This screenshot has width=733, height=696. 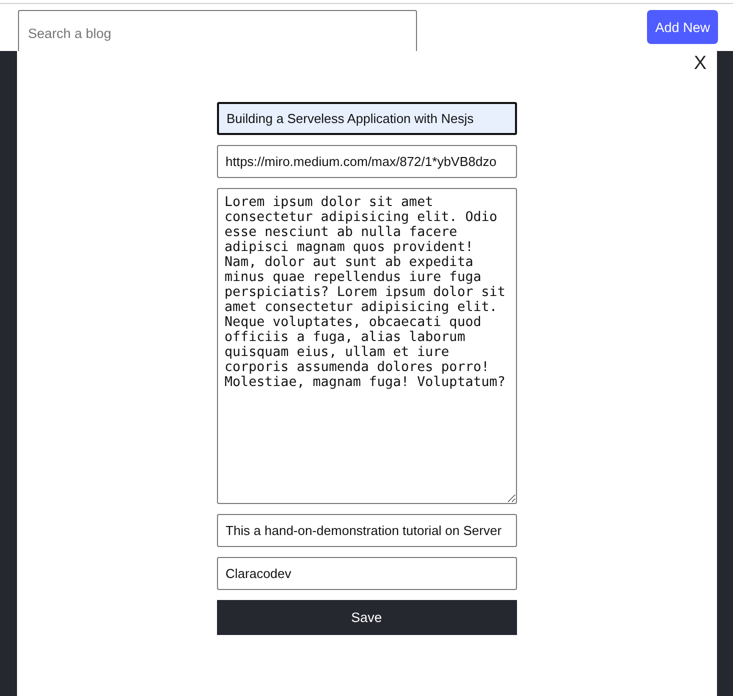 What do you see at coordinates (700, 64) in the screenshot?
I see `close-button: X` at bounding box center [700, 64].